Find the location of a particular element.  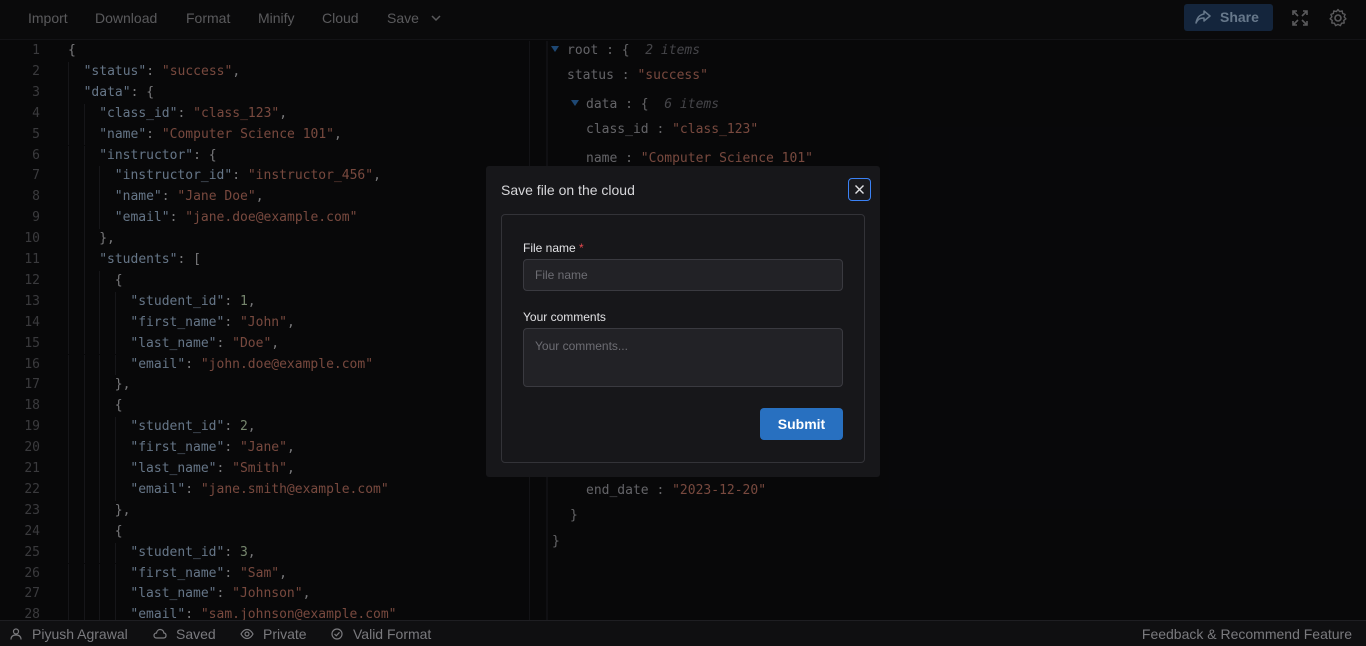

status-visibility: Private is located at coordinates (275, 634).